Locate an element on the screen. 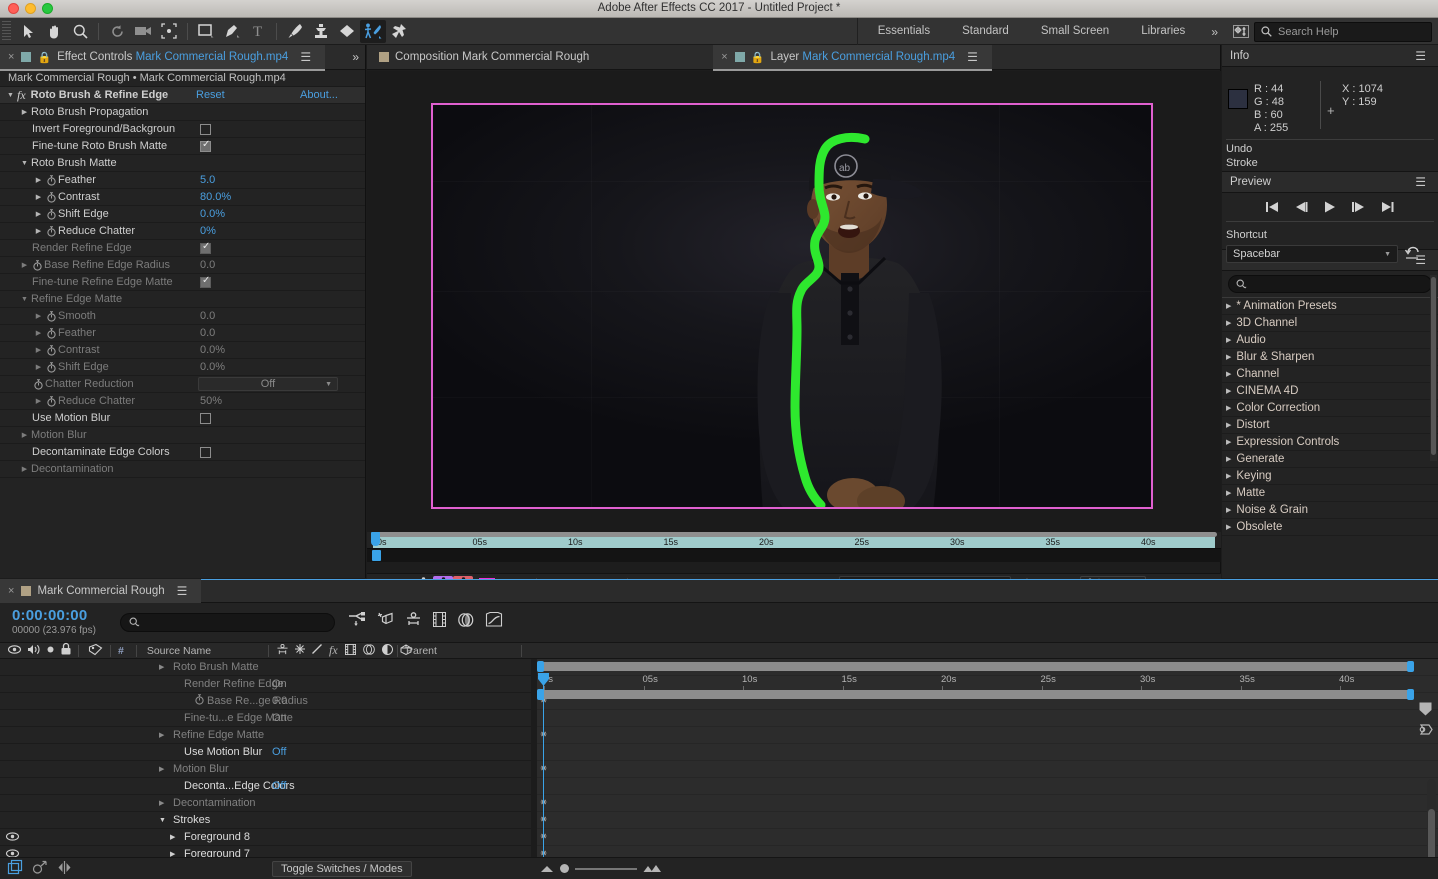 The image size is (1438, 879). comp-renderer-icon is located at coordinates (356, 621).